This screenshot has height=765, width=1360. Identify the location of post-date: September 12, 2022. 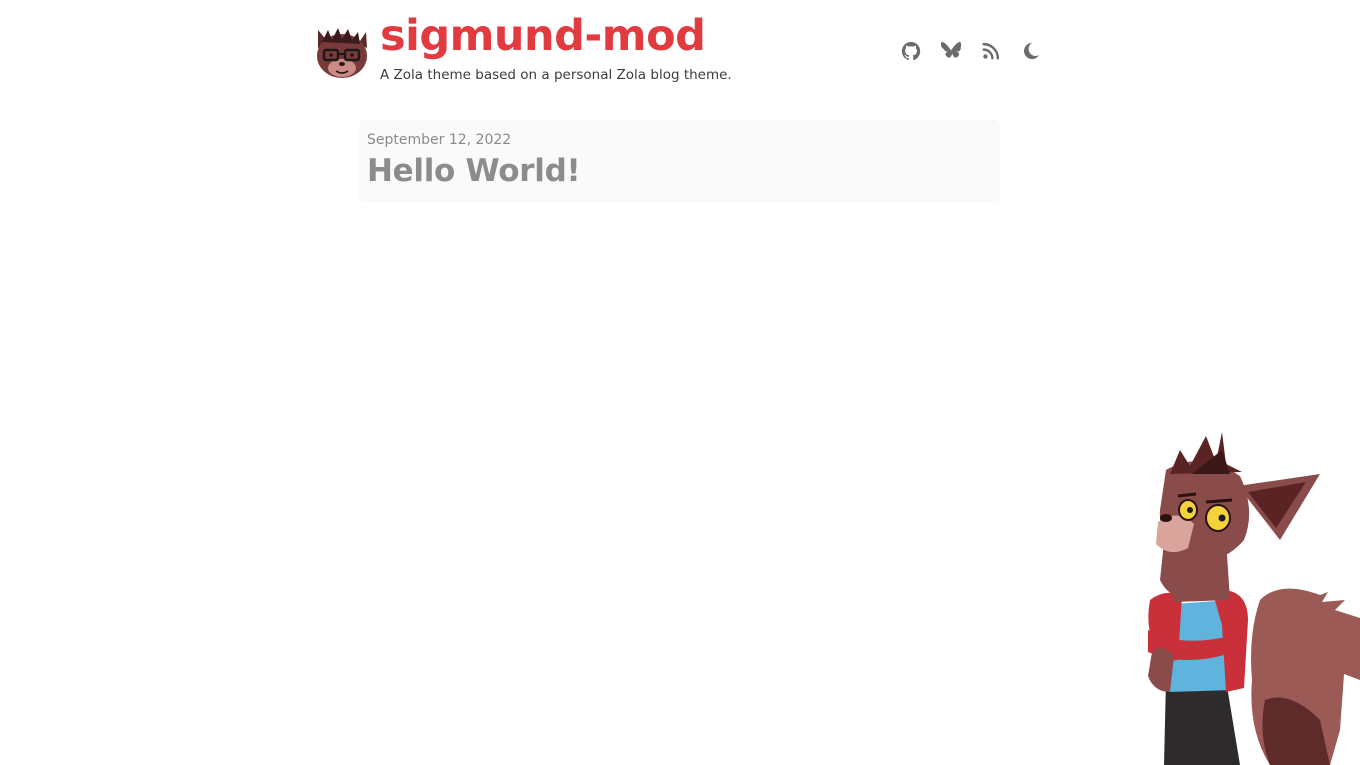
(439, 140).